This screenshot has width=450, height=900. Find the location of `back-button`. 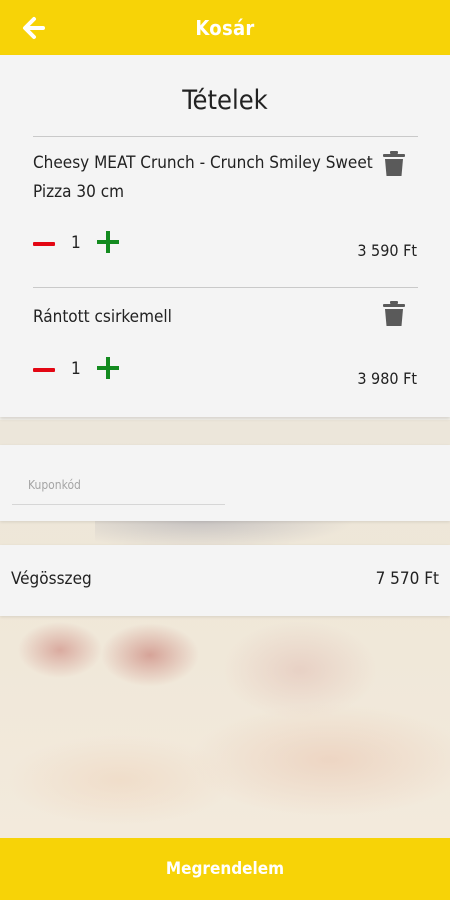

back-button is located at coordinates (34, 28).